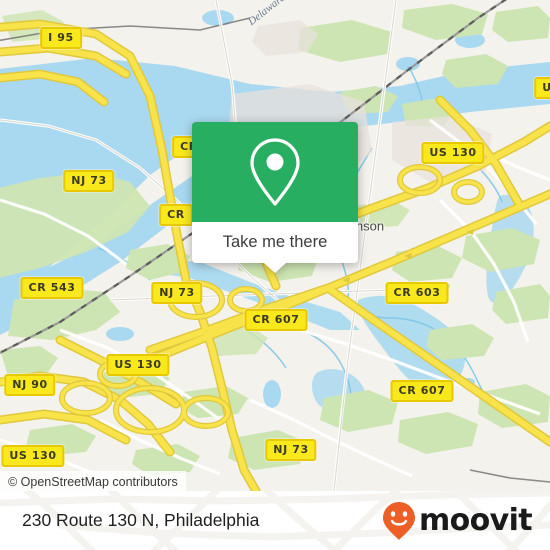 The width and height of the screenshot is (550, 550). Describe the element at coordinates (52, 288) in the screenshot. I see `shield-cr-543: CR 543` at that location.